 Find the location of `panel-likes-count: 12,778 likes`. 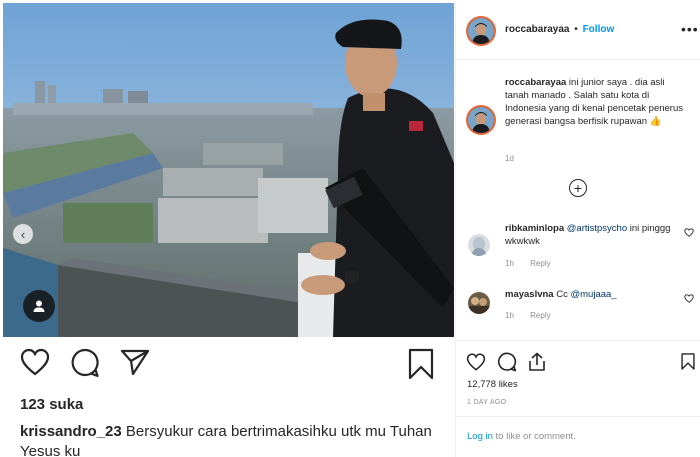

panel-likes-count: 12,778 likes is located at coordinates (492, 384).